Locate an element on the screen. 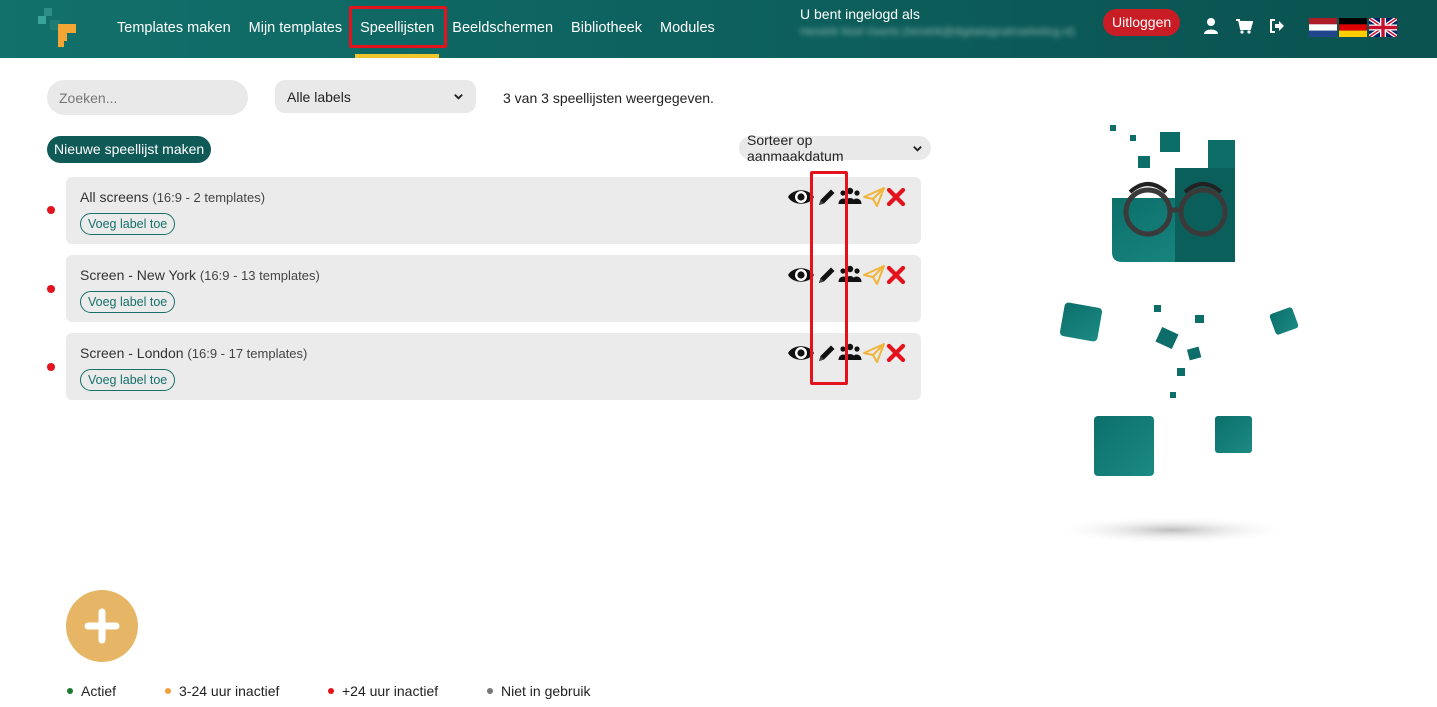  nav-bibliotheek: Bibliotheek is located at coordinates (606, 29).